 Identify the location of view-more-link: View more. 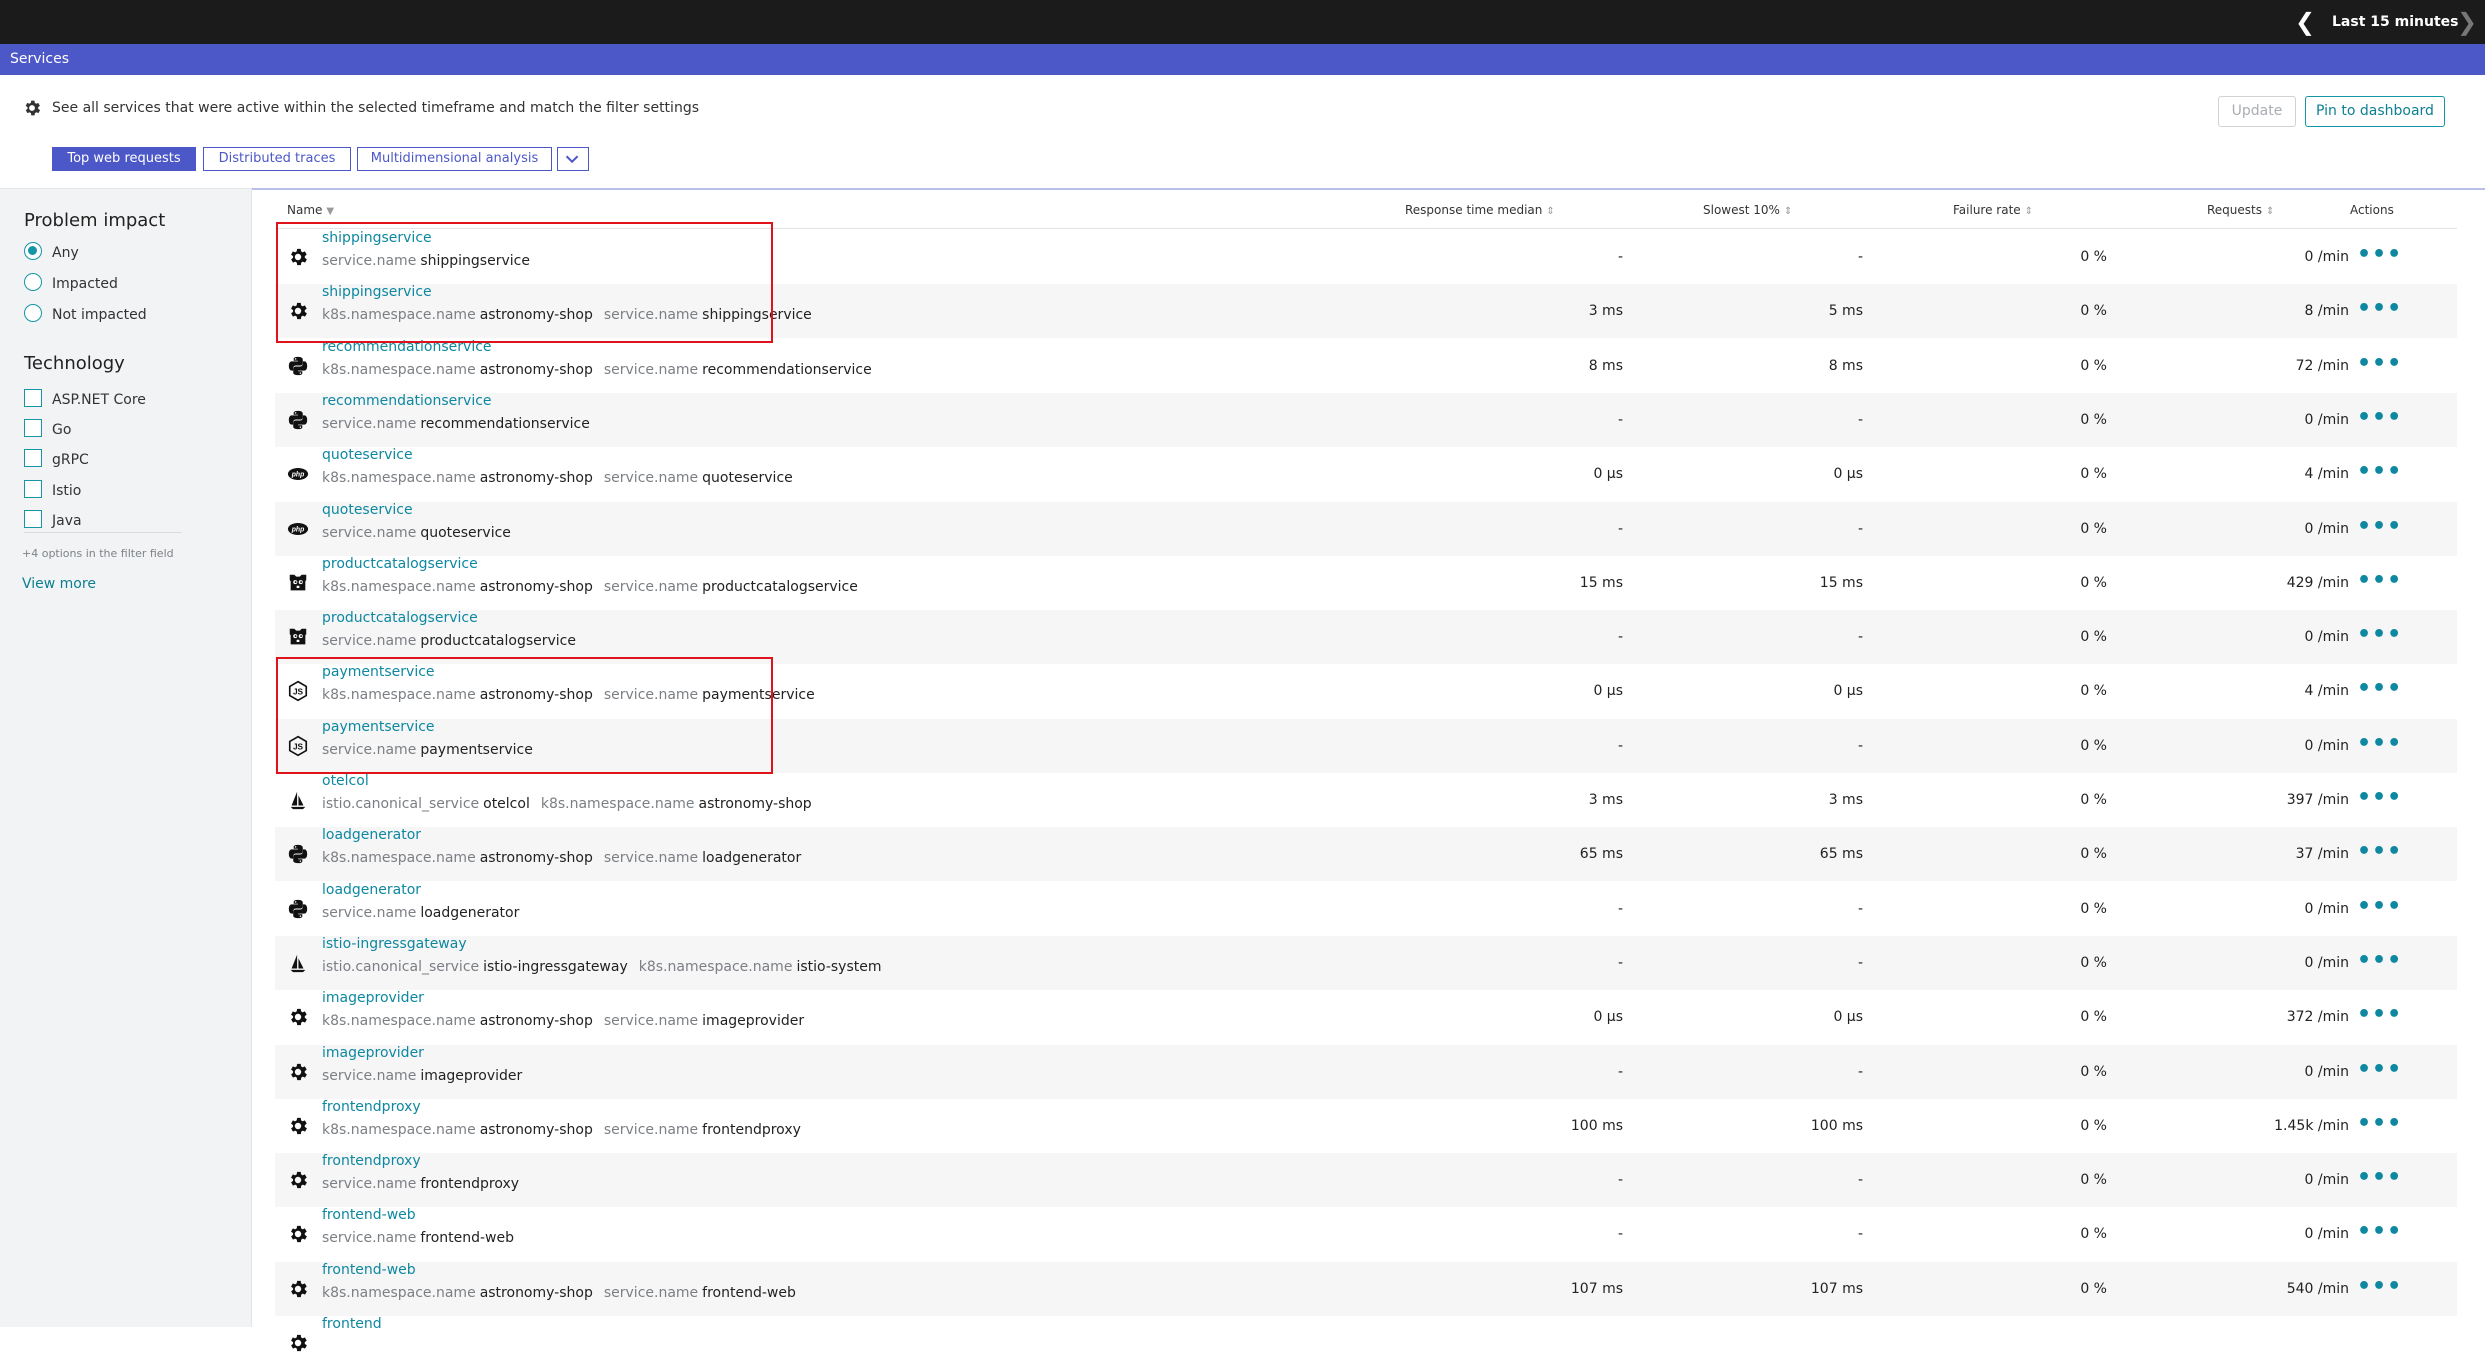
(59, 584).